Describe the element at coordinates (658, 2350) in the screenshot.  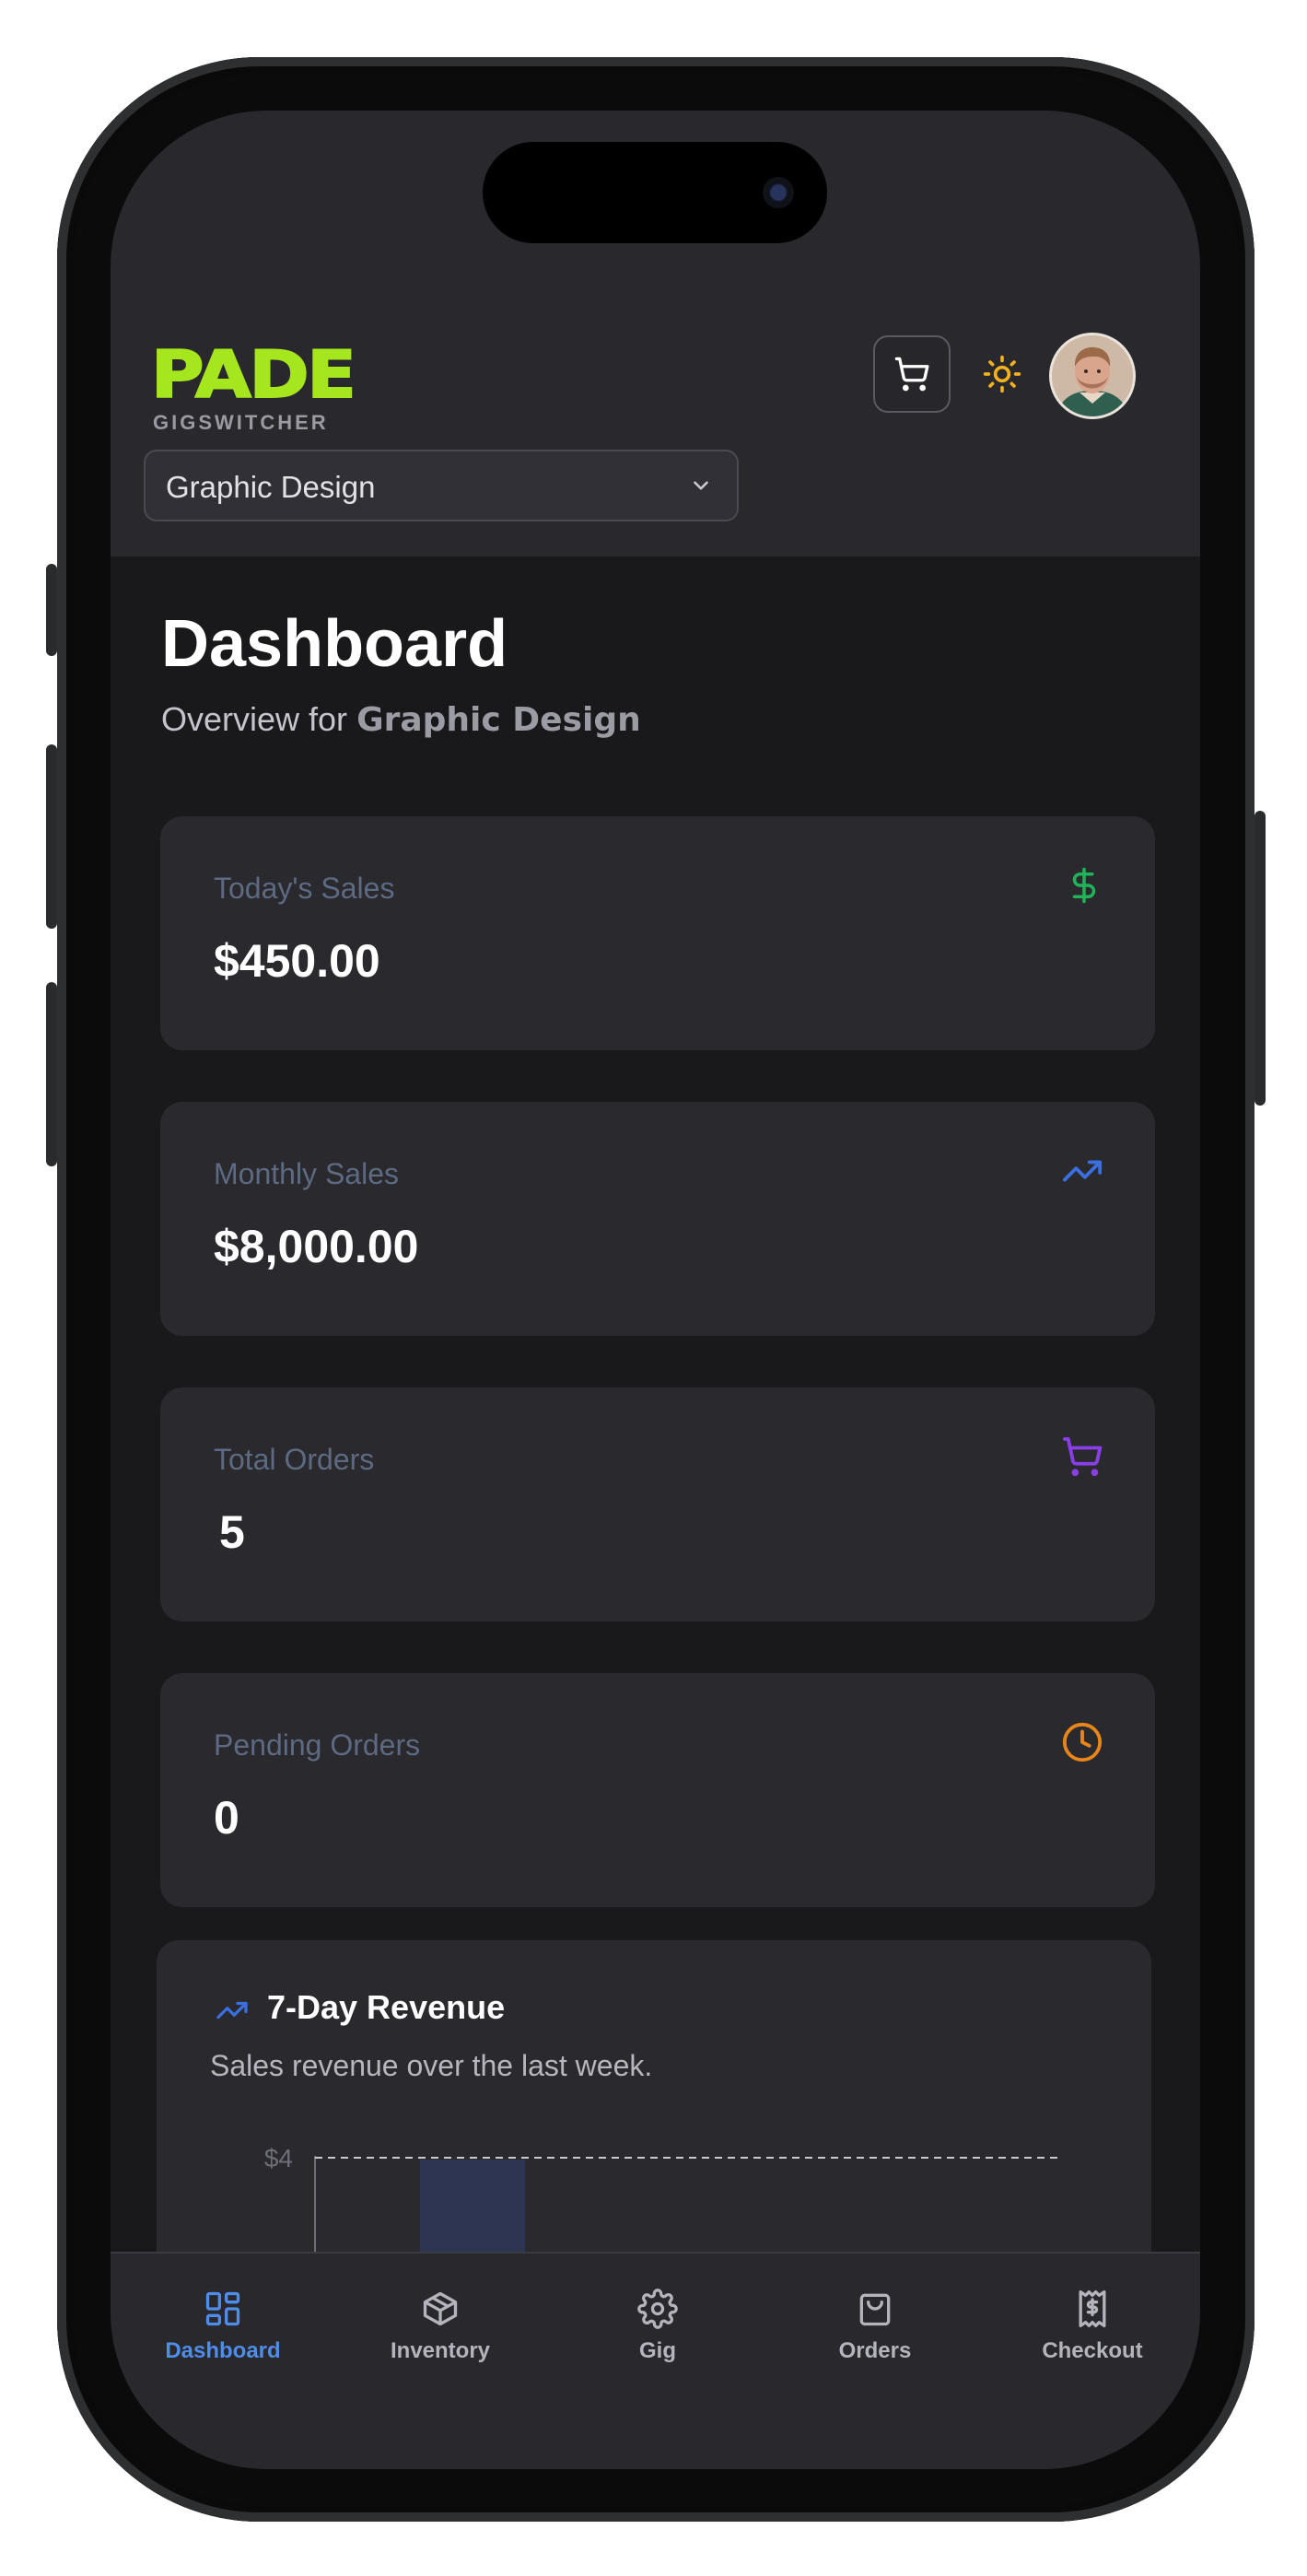
I see `nav-label: Gig` at that location.